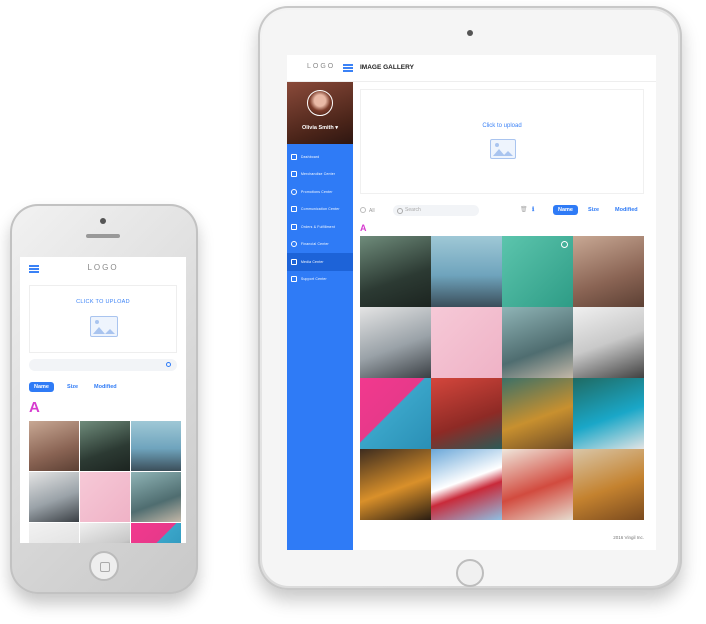 The image size is (706, 624). I want to click on phone-camera, so click(103, 221).